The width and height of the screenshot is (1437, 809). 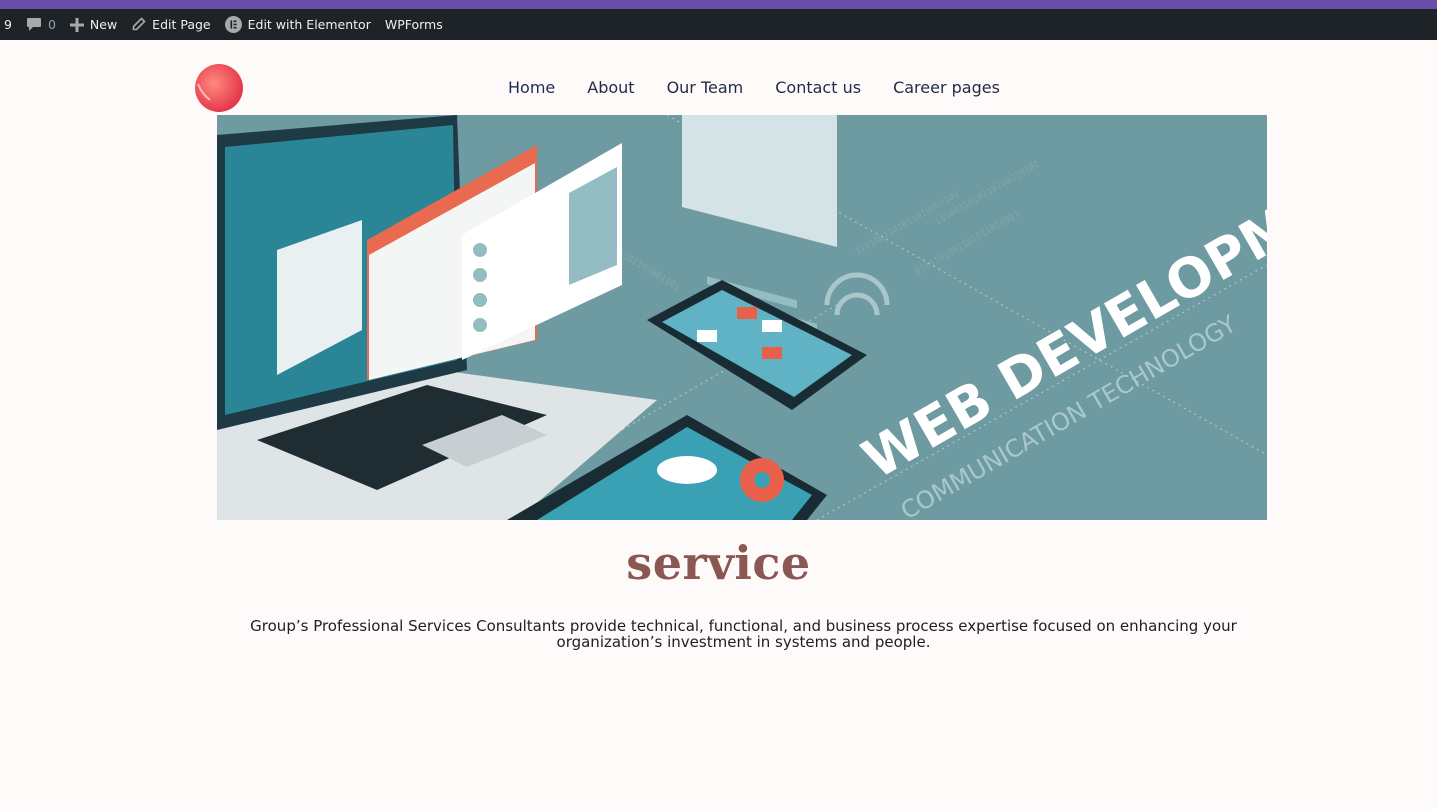 I want to click on edit-with-elementor-button: Edit with Elementor, so click(x=297, y=24).